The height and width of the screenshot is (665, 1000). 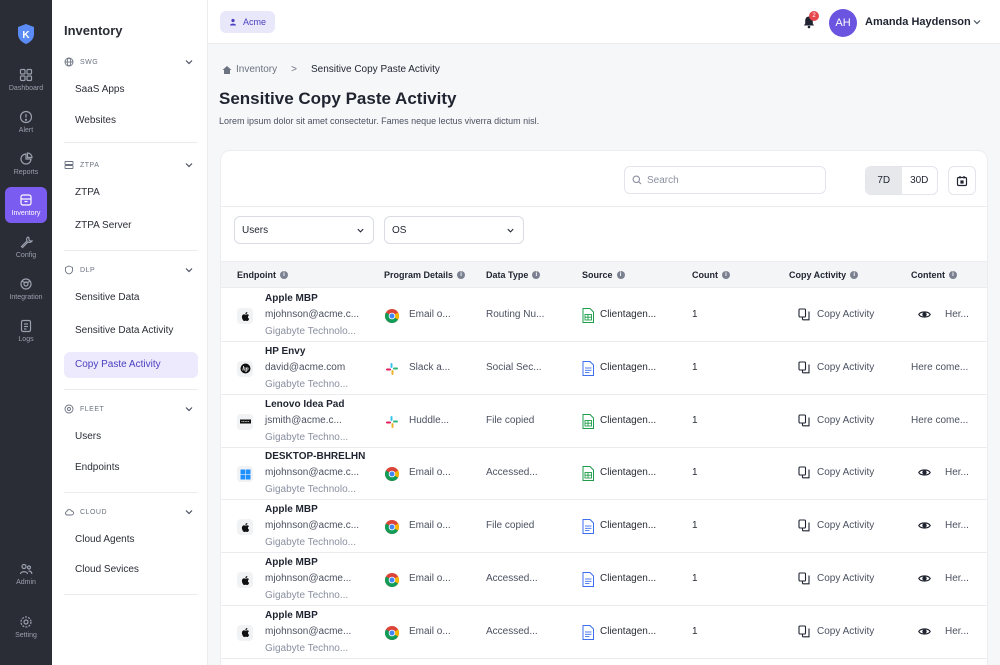 What do you see at coordinates (26, 331) in the screenshot?
I see `nav-logs: Logs` at bounding box center [26, 331].